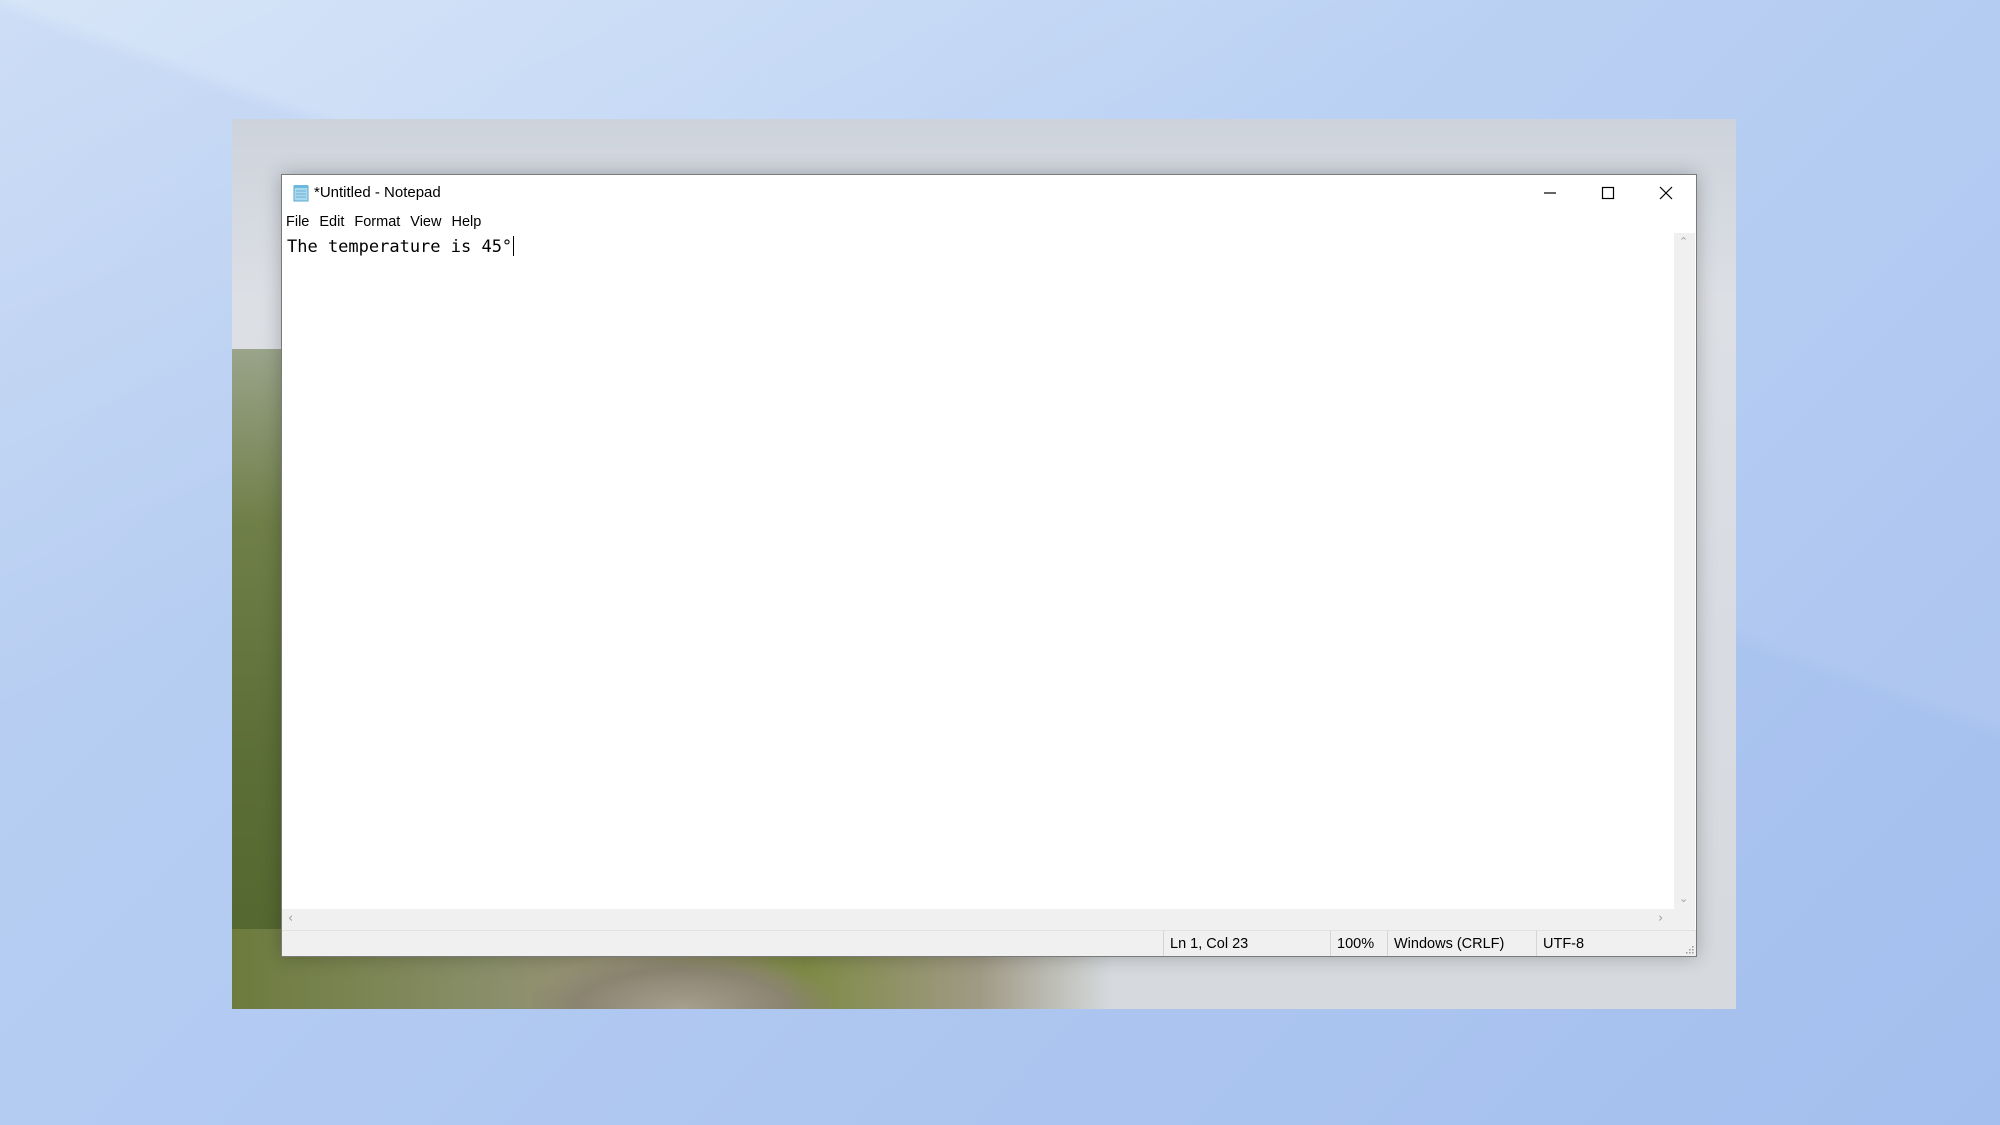 This screenshot has width=2000, height=1125. I want to click on title-bar: *Untitled - Notepad, so click(989, 193).